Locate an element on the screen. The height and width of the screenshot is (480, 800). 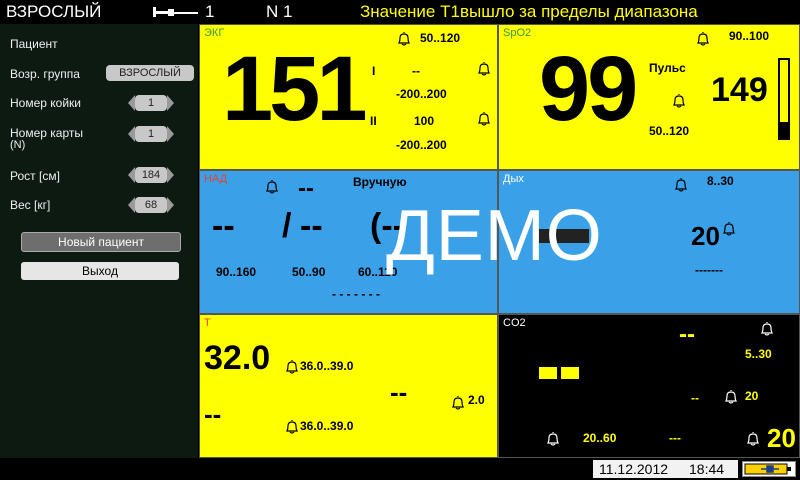
lead-number: 1 is located at coordinates (210, 11).